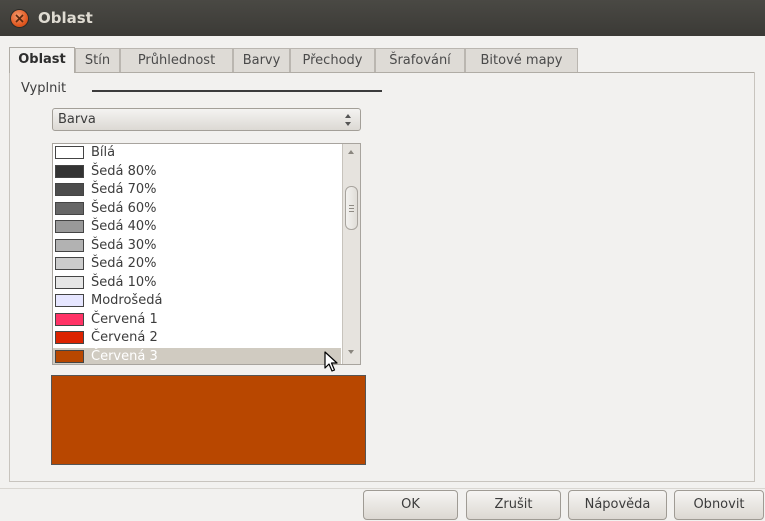  What do you see at coordinates (124, 245) in the screenshot?
I see `color-name: Šedá 30%` at bounding box center [124, 245].